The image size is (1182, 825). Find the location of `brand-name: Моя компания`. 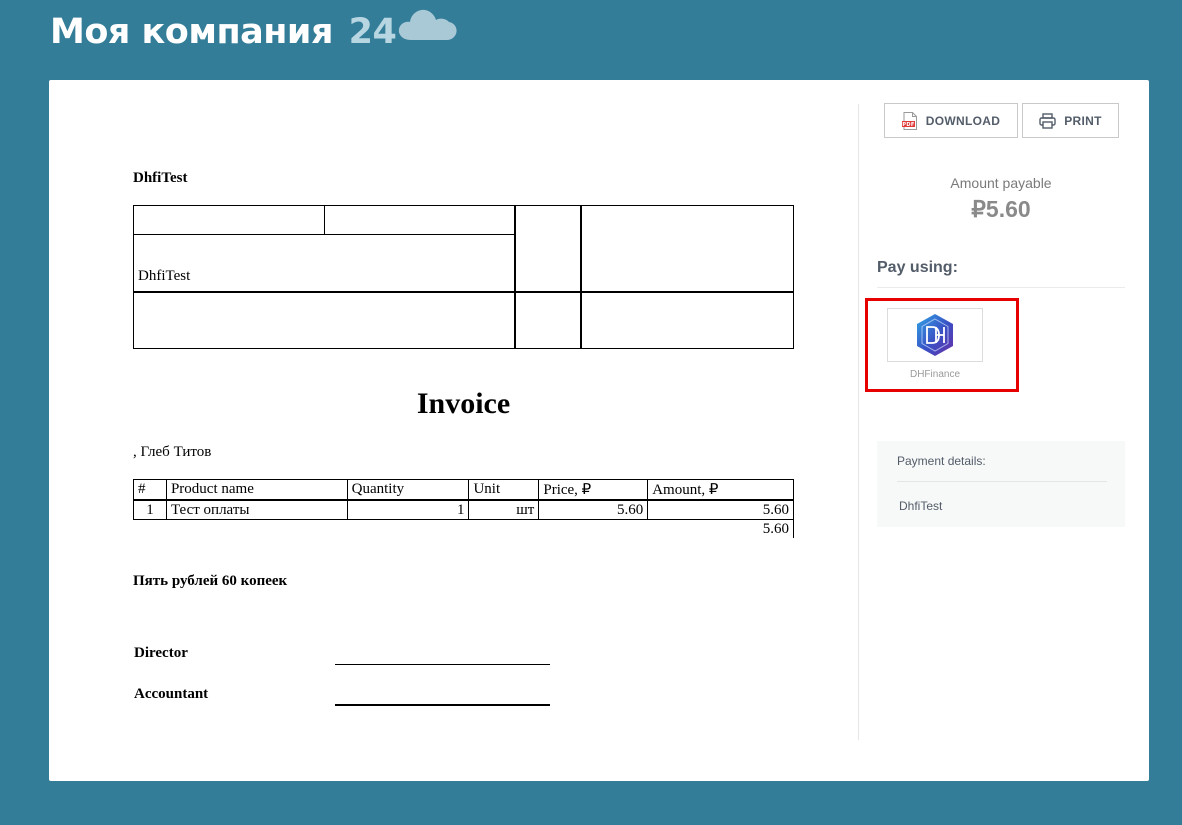

brand-name: Моя компания is located at coordinates (191, 32).